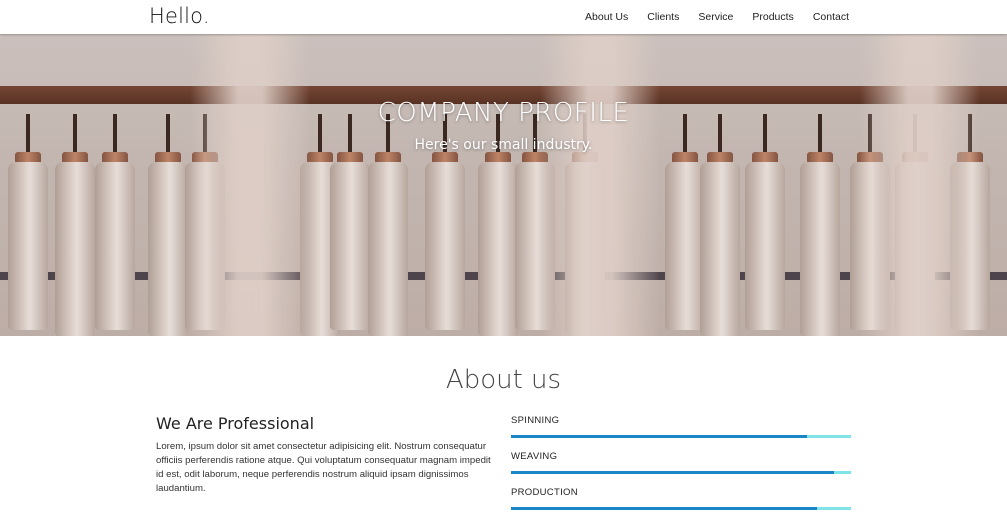 The width and height of the screenshot is (1007, 523). What do you see at coordinates (772, 17) in the screenshot?
I see `nav-item-products: Products` at bounding box center [772, 17].